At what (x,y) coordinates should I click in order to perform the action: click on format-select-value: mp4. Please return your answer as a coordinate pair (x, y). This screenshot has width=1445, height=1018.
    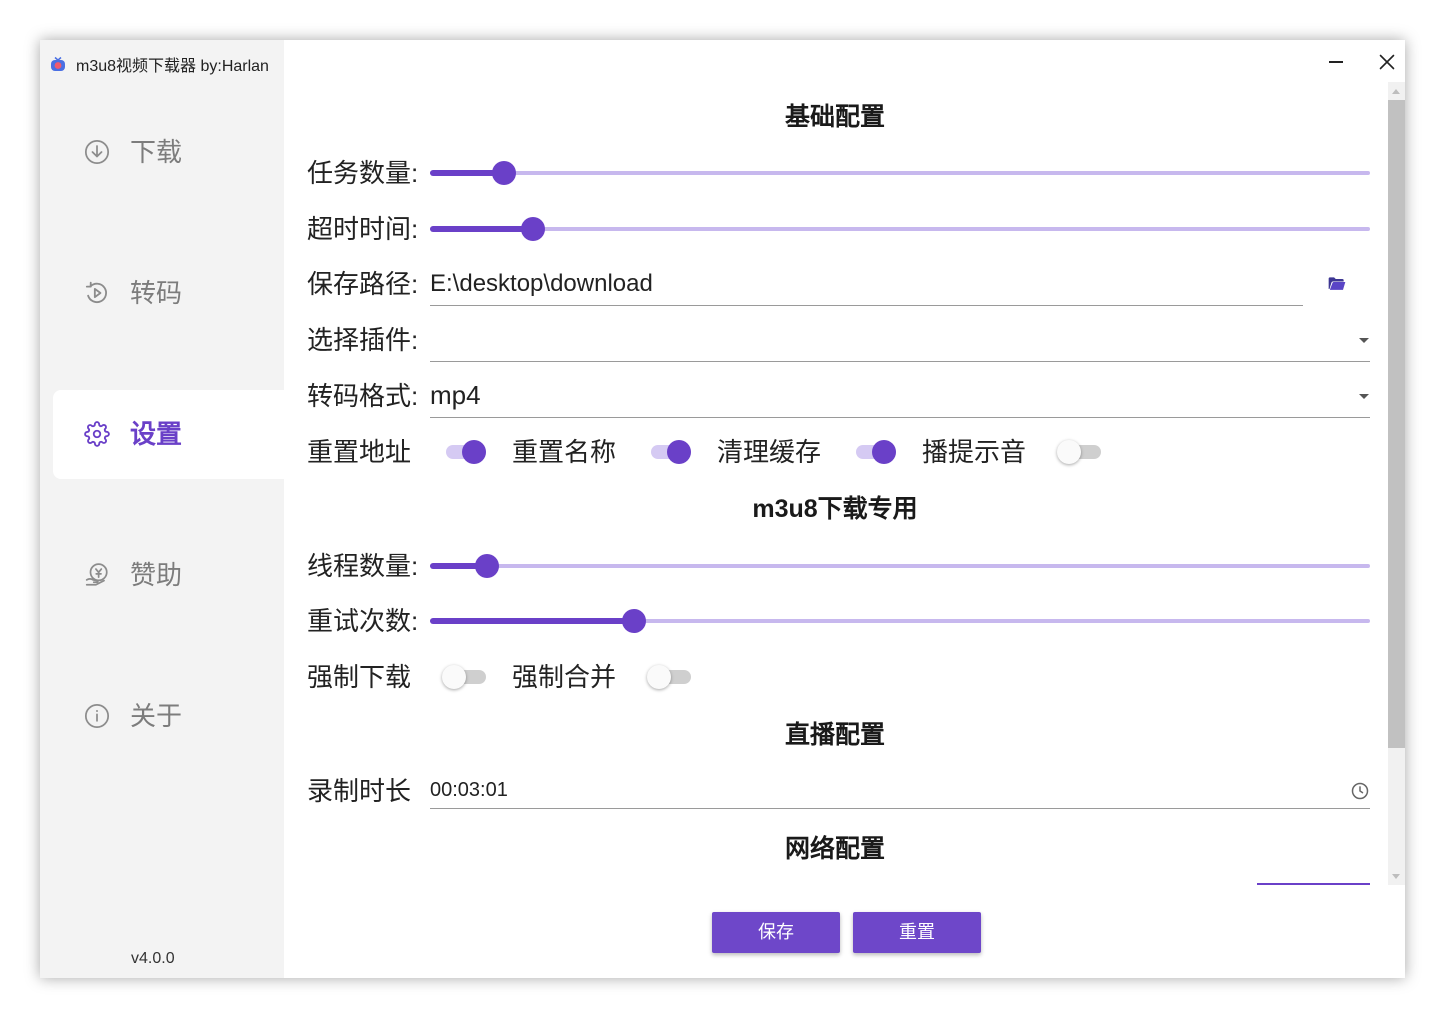
    Looking at the image, I should click on (455, 395).